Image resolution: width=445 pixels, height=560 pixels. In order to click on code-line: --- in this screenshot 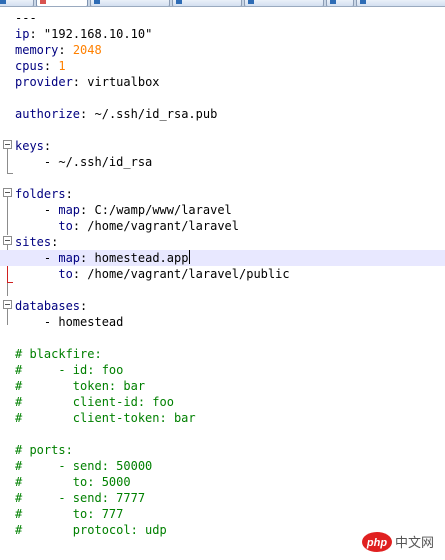, I will do `click(222, 18)`.